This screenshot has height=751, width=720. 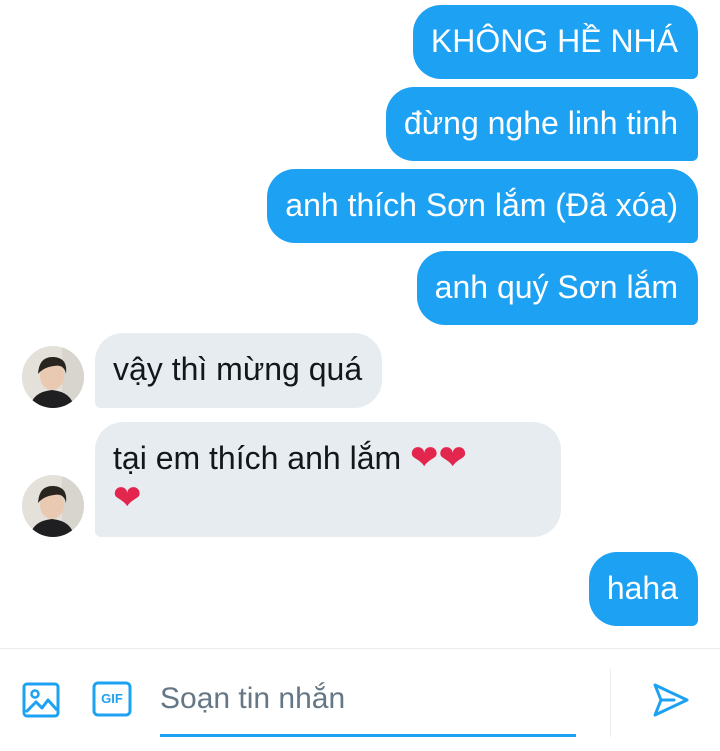 I want to click on message-composer: GIF Soạn tin nhắn, so click(x=360, y=699).